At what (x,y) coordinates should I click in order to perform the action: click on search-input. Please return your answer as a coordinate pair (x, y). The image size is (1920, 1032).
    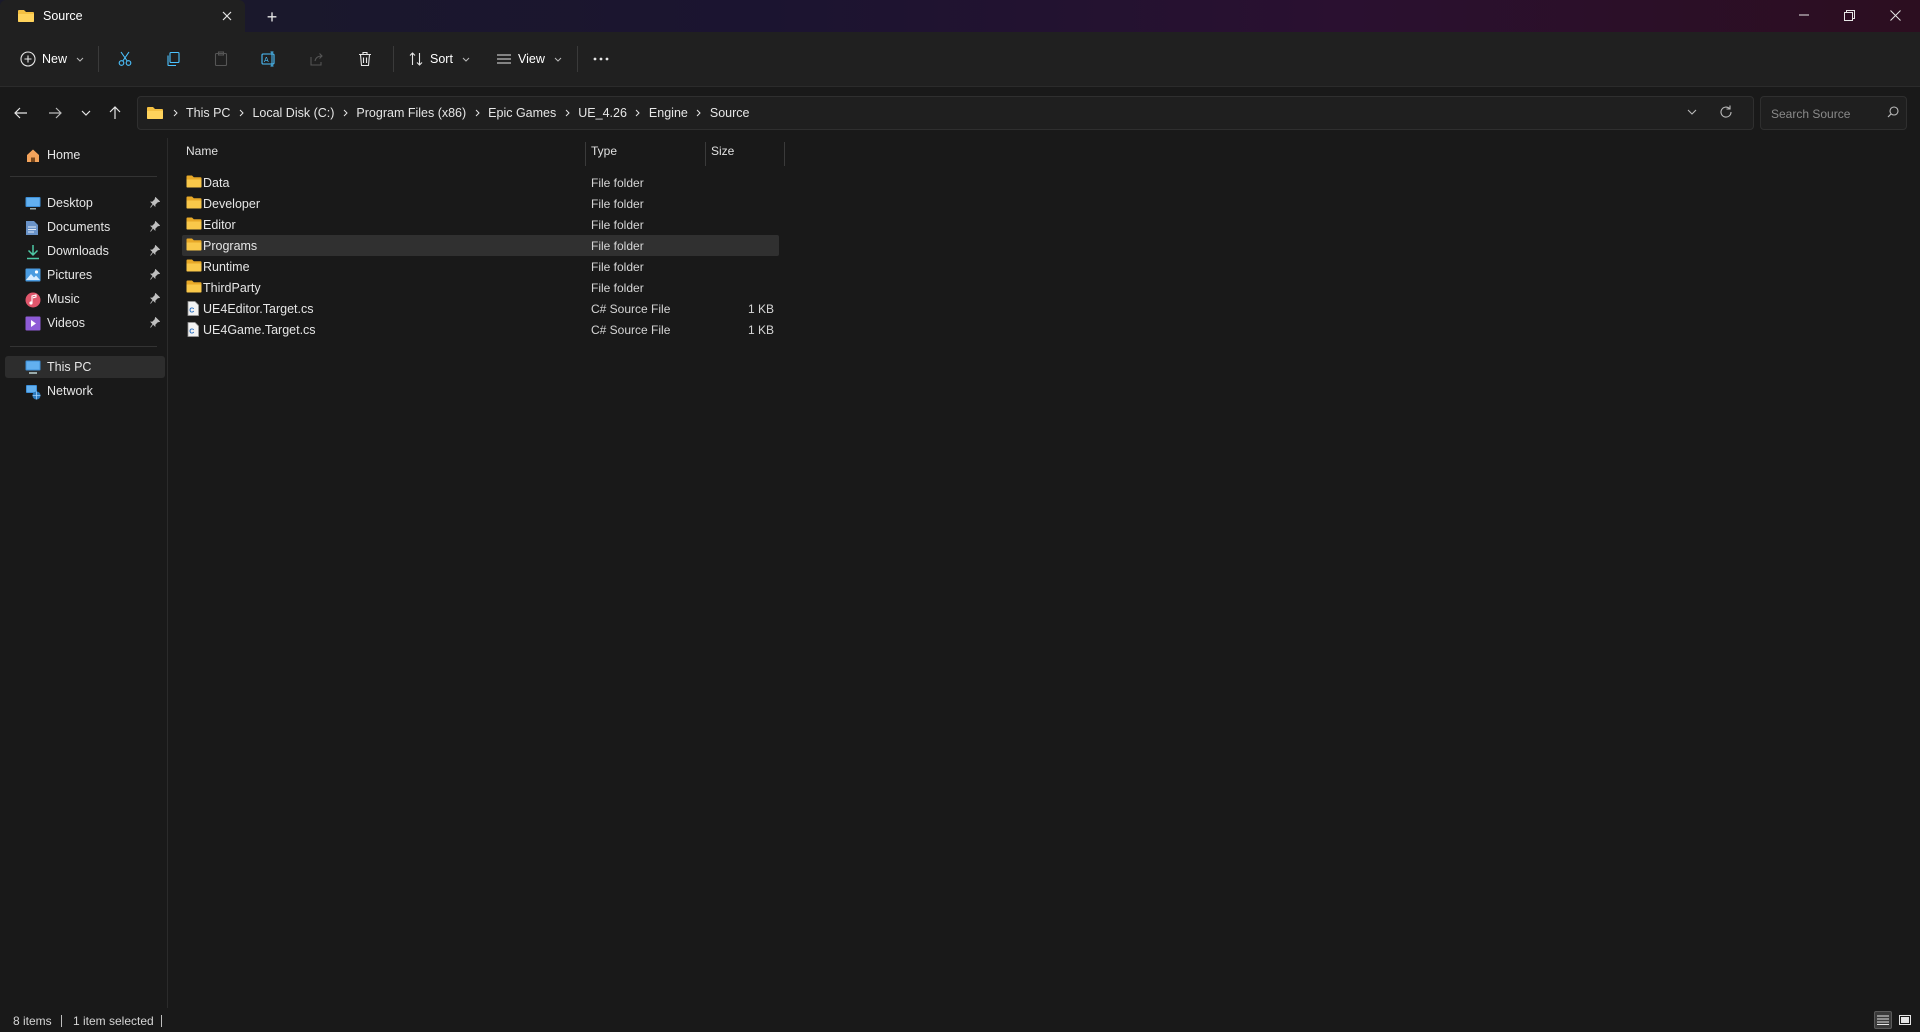
    Looking at the image, I should click on (1826, 114).